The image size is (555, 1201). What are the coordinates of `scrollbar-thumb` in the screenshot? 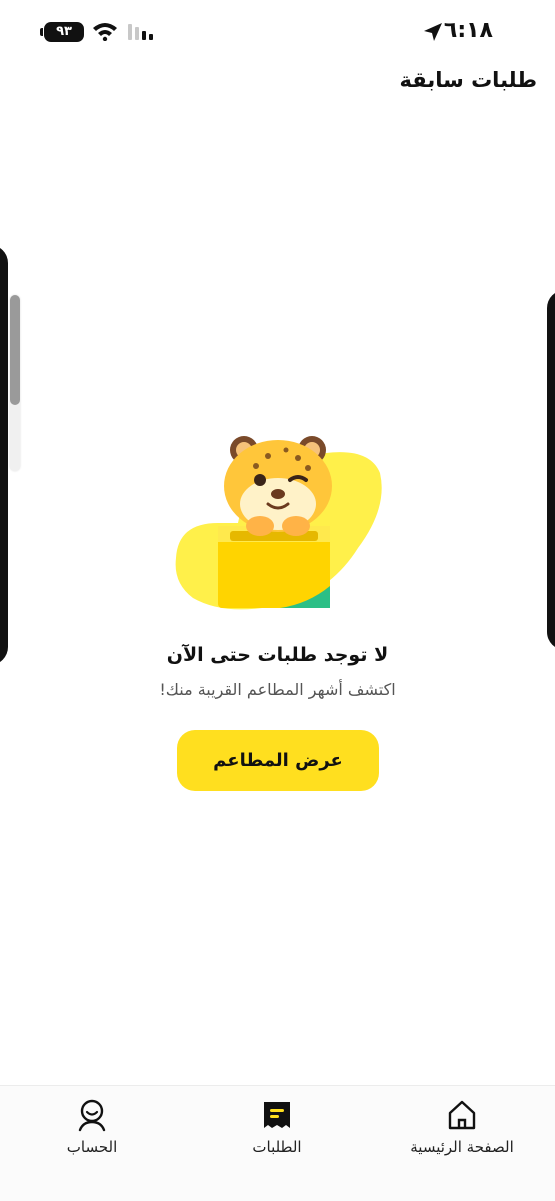 It's located at (15, 350).